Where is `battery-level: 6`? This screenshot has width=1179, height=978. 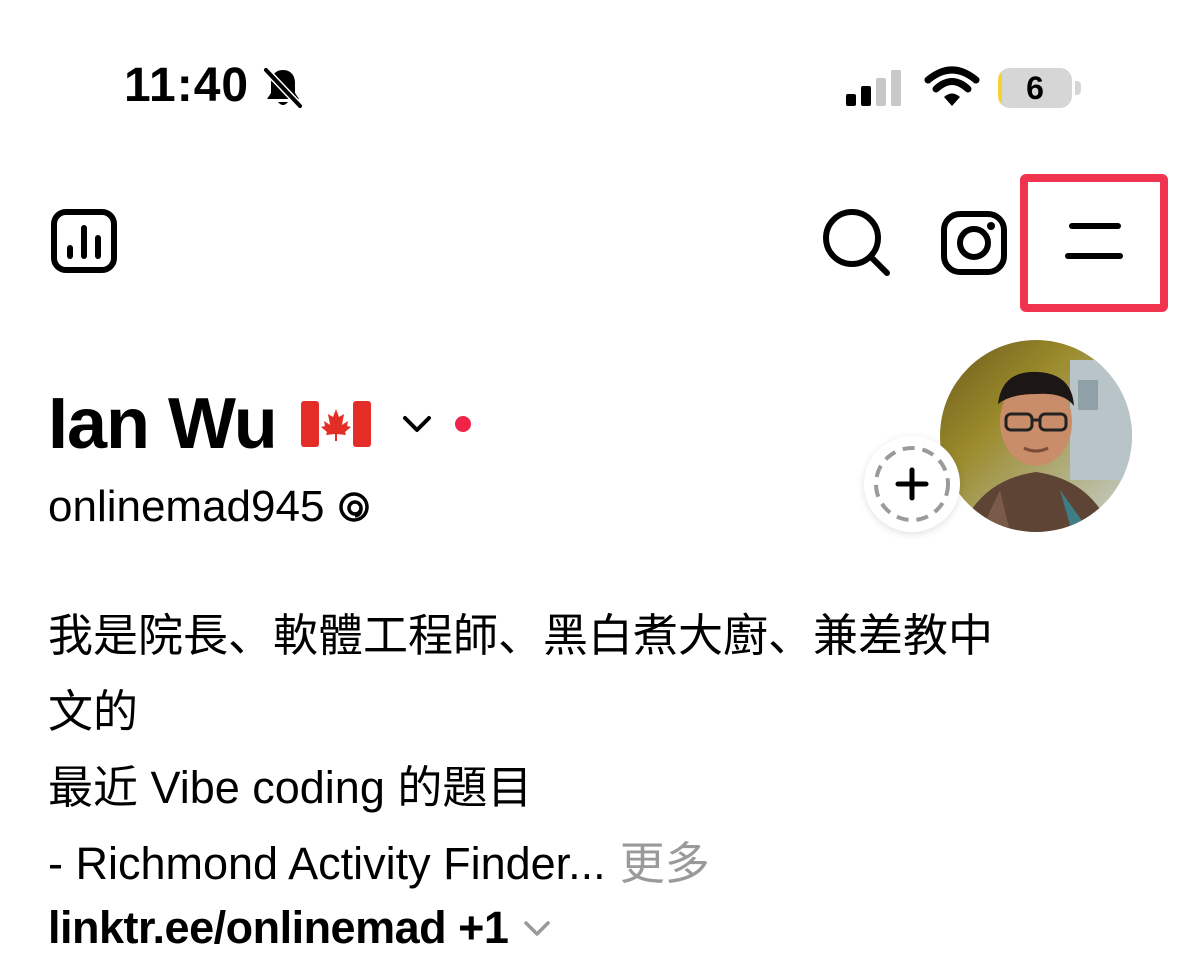
battery-level: 6 is located at coordinates (1035, 88).